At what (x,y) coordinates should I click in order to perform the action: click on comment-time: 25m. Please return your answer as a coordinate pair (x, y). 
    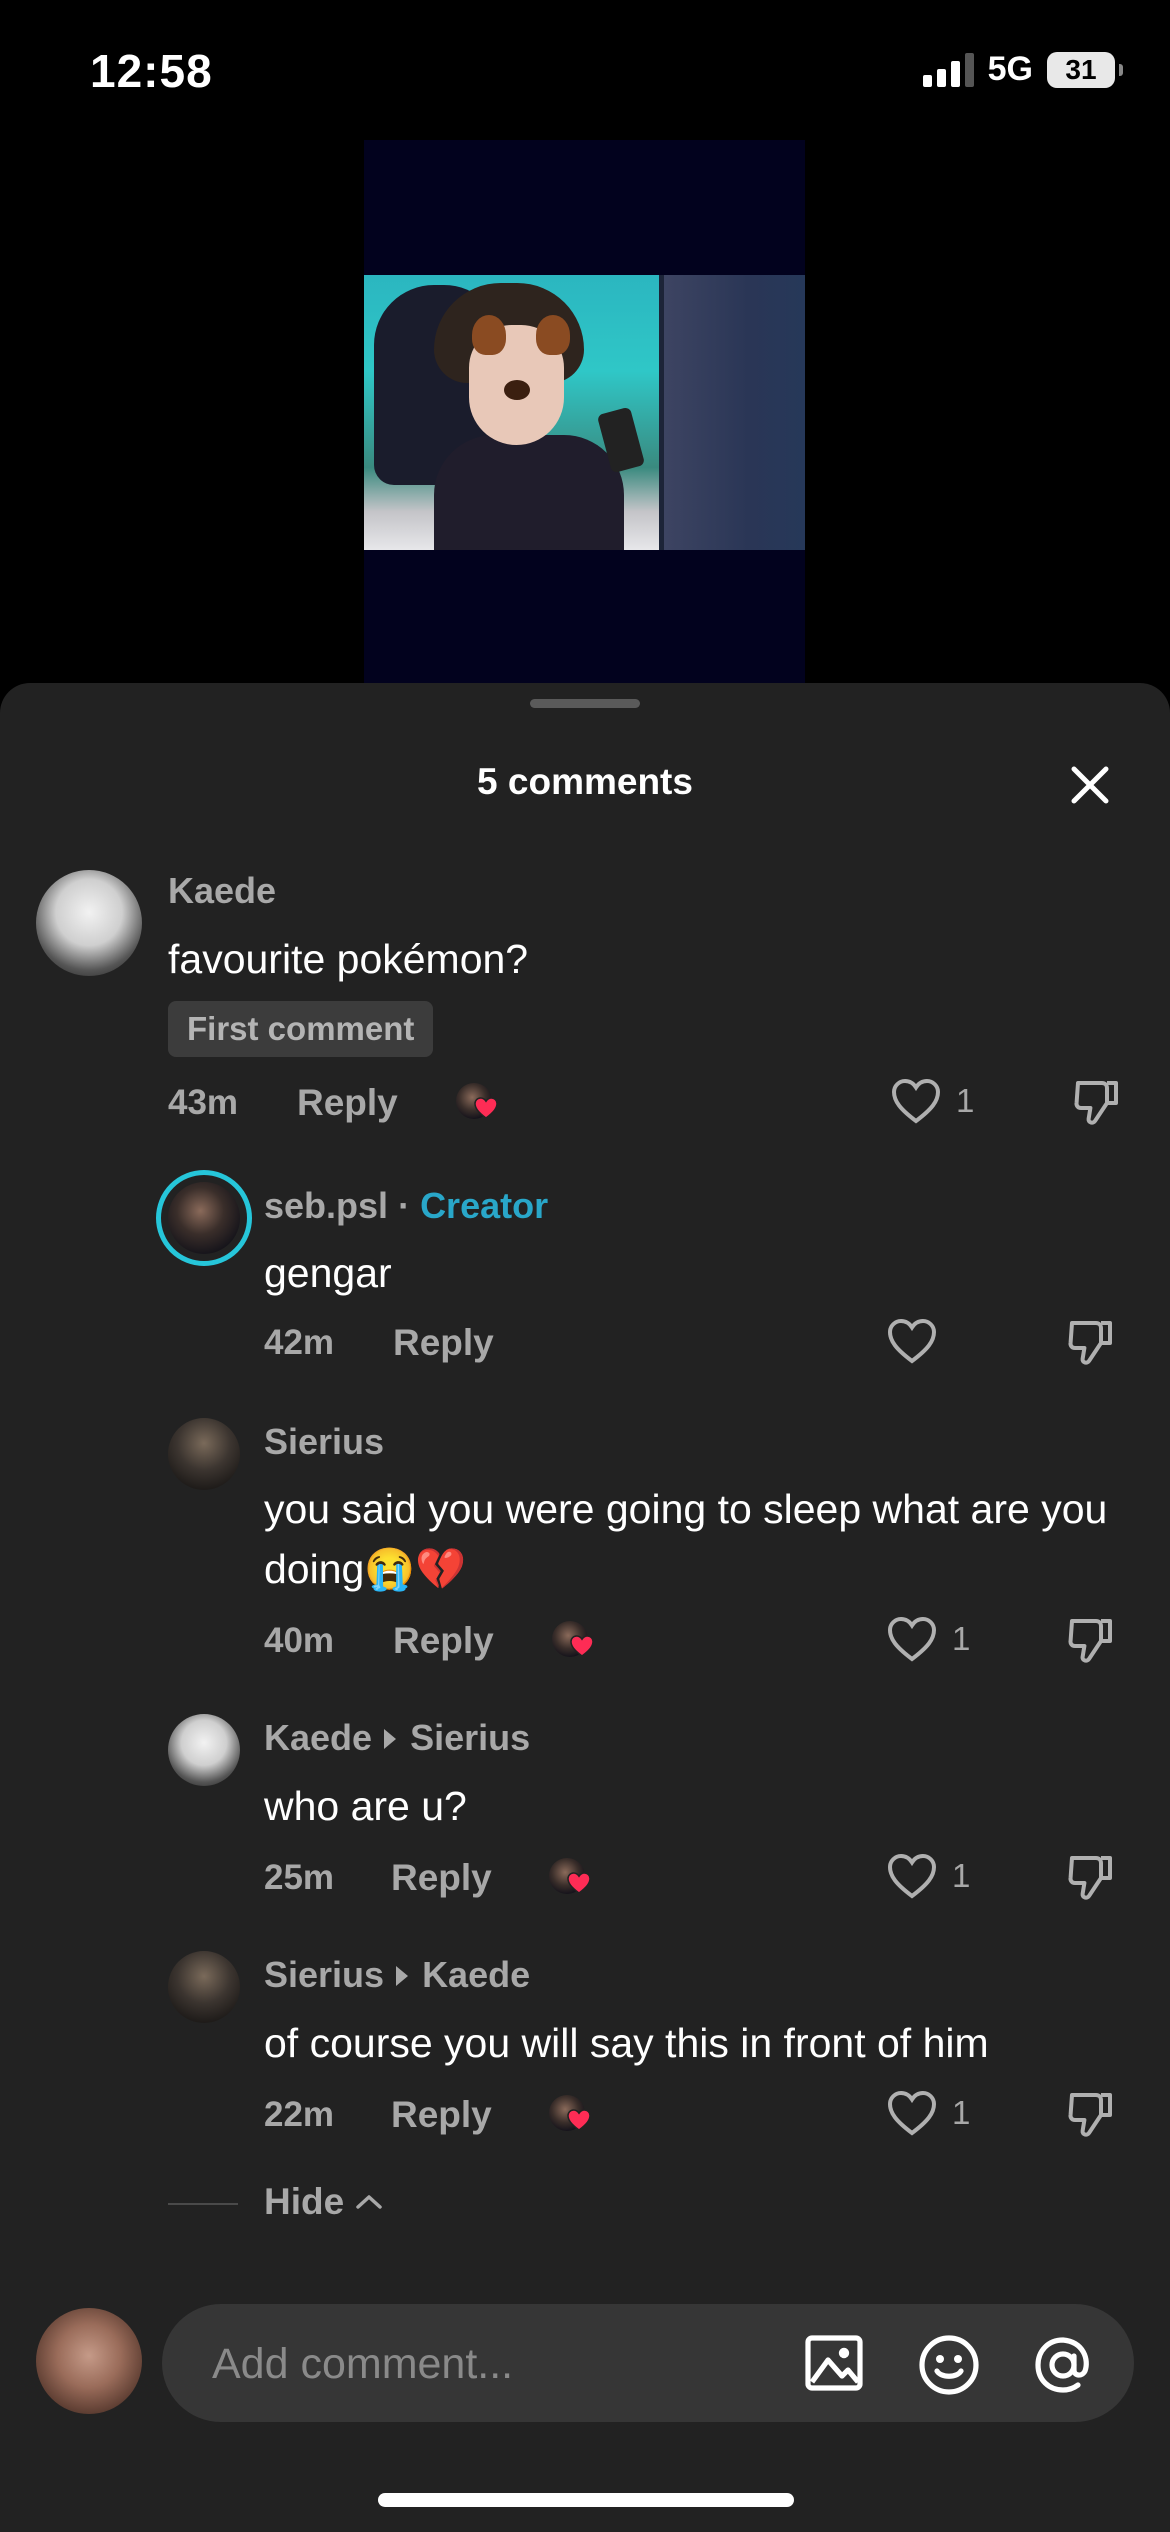
    Looking at the image, I should click on (299, 1877).